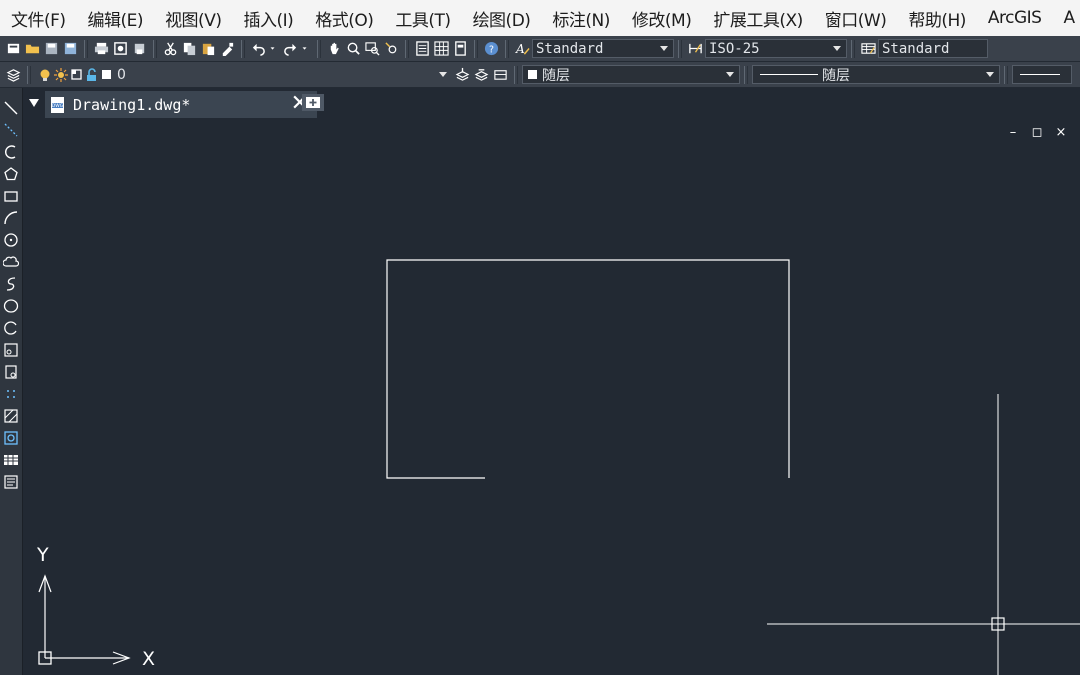 Image resolution: width=1080 pixels, height=675 pixels. Describe the element at coordinates (84, 619) in the screenshot. I see `ucs-icon` at that location.